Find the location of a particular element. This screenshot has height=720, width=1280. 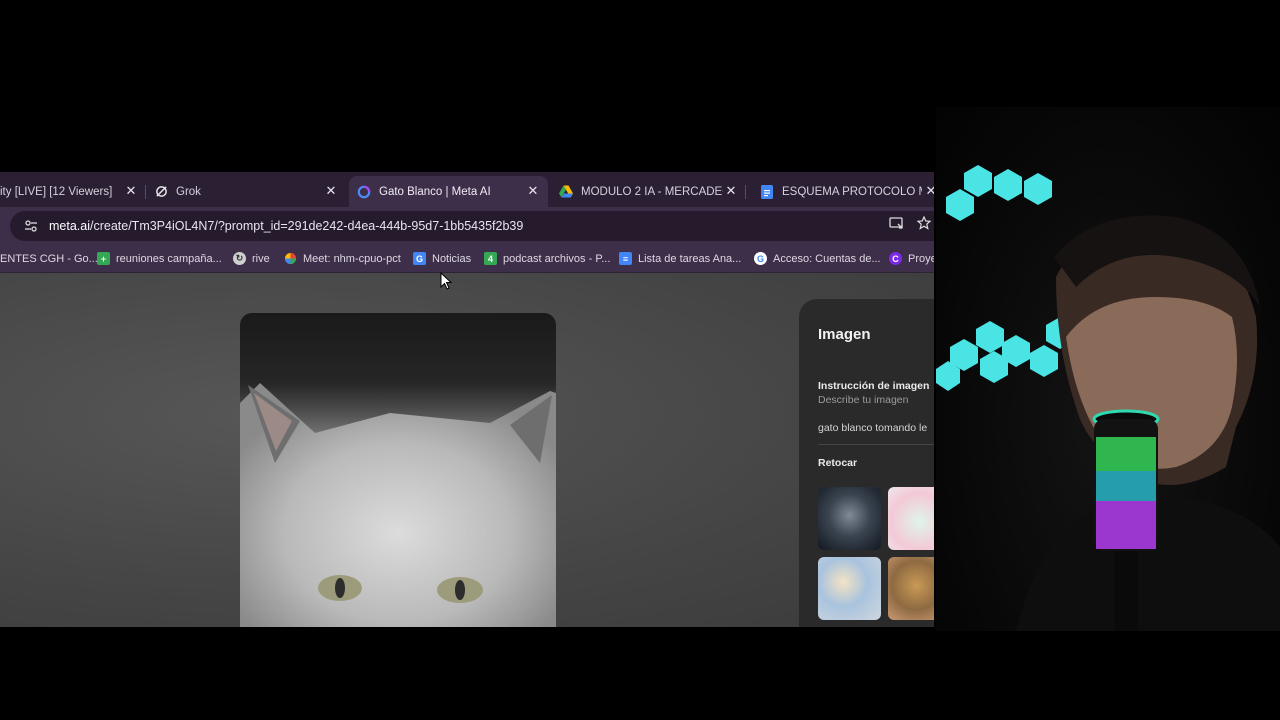

tab-label: Gato Blanco | Meta AI is located at coordinates (435, 191).